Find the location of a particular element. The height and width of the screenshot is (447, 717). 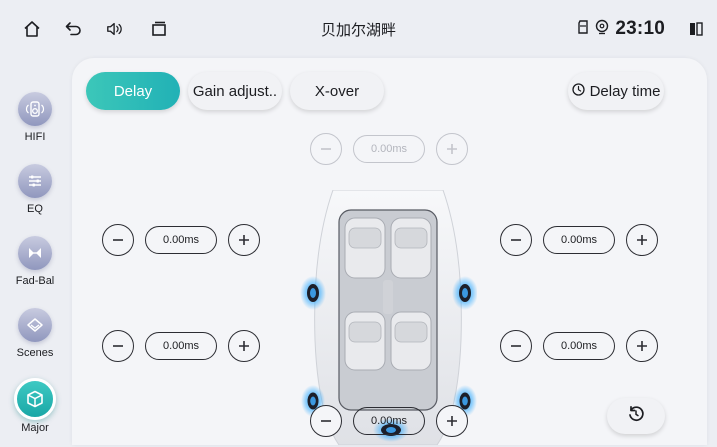

delay-value-center: 0.00ms is located at coordinates (389, 149).